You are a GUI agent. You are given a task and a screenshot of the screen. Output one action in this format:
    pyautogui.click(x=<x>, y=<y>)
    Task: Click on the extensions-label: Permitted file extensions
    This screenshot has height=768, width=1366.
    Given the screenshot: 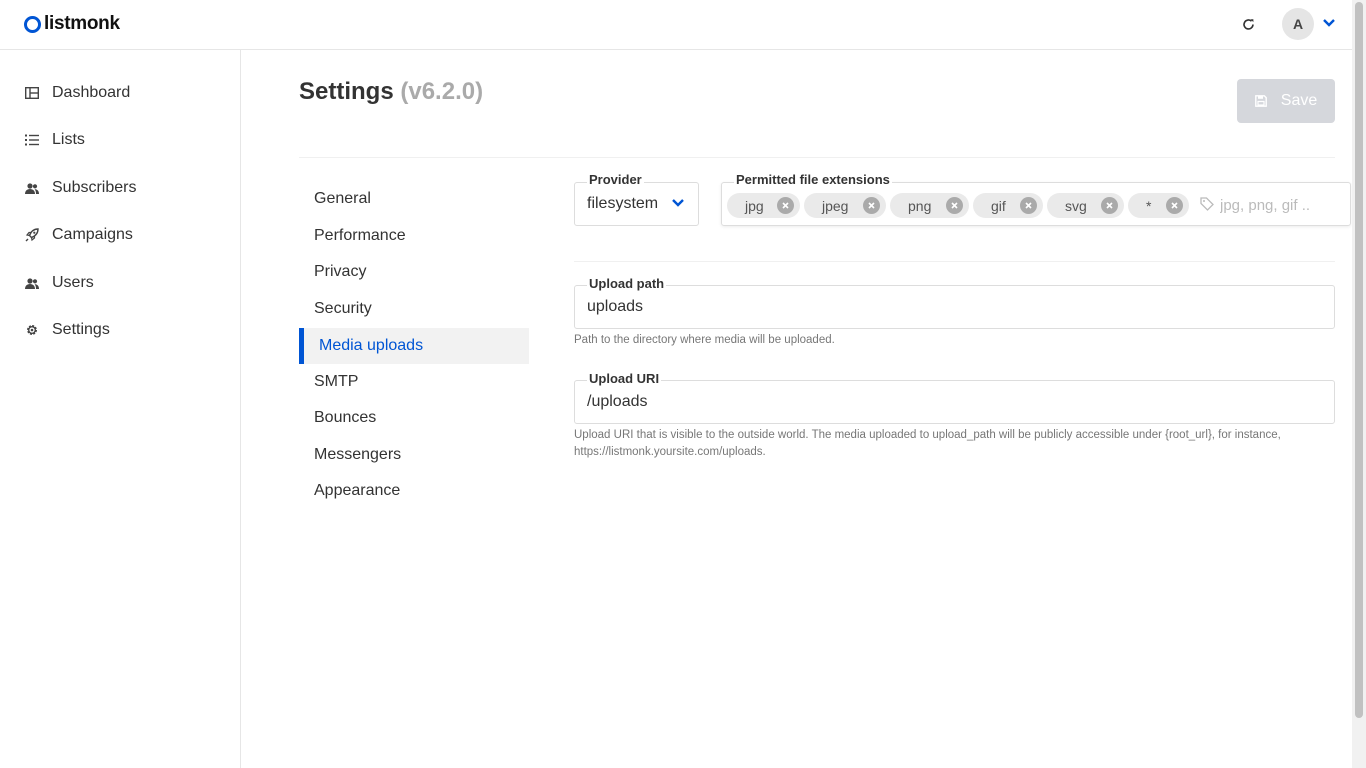 What is the action you would take?
    pyautogui.click(x=813, y=179)
    